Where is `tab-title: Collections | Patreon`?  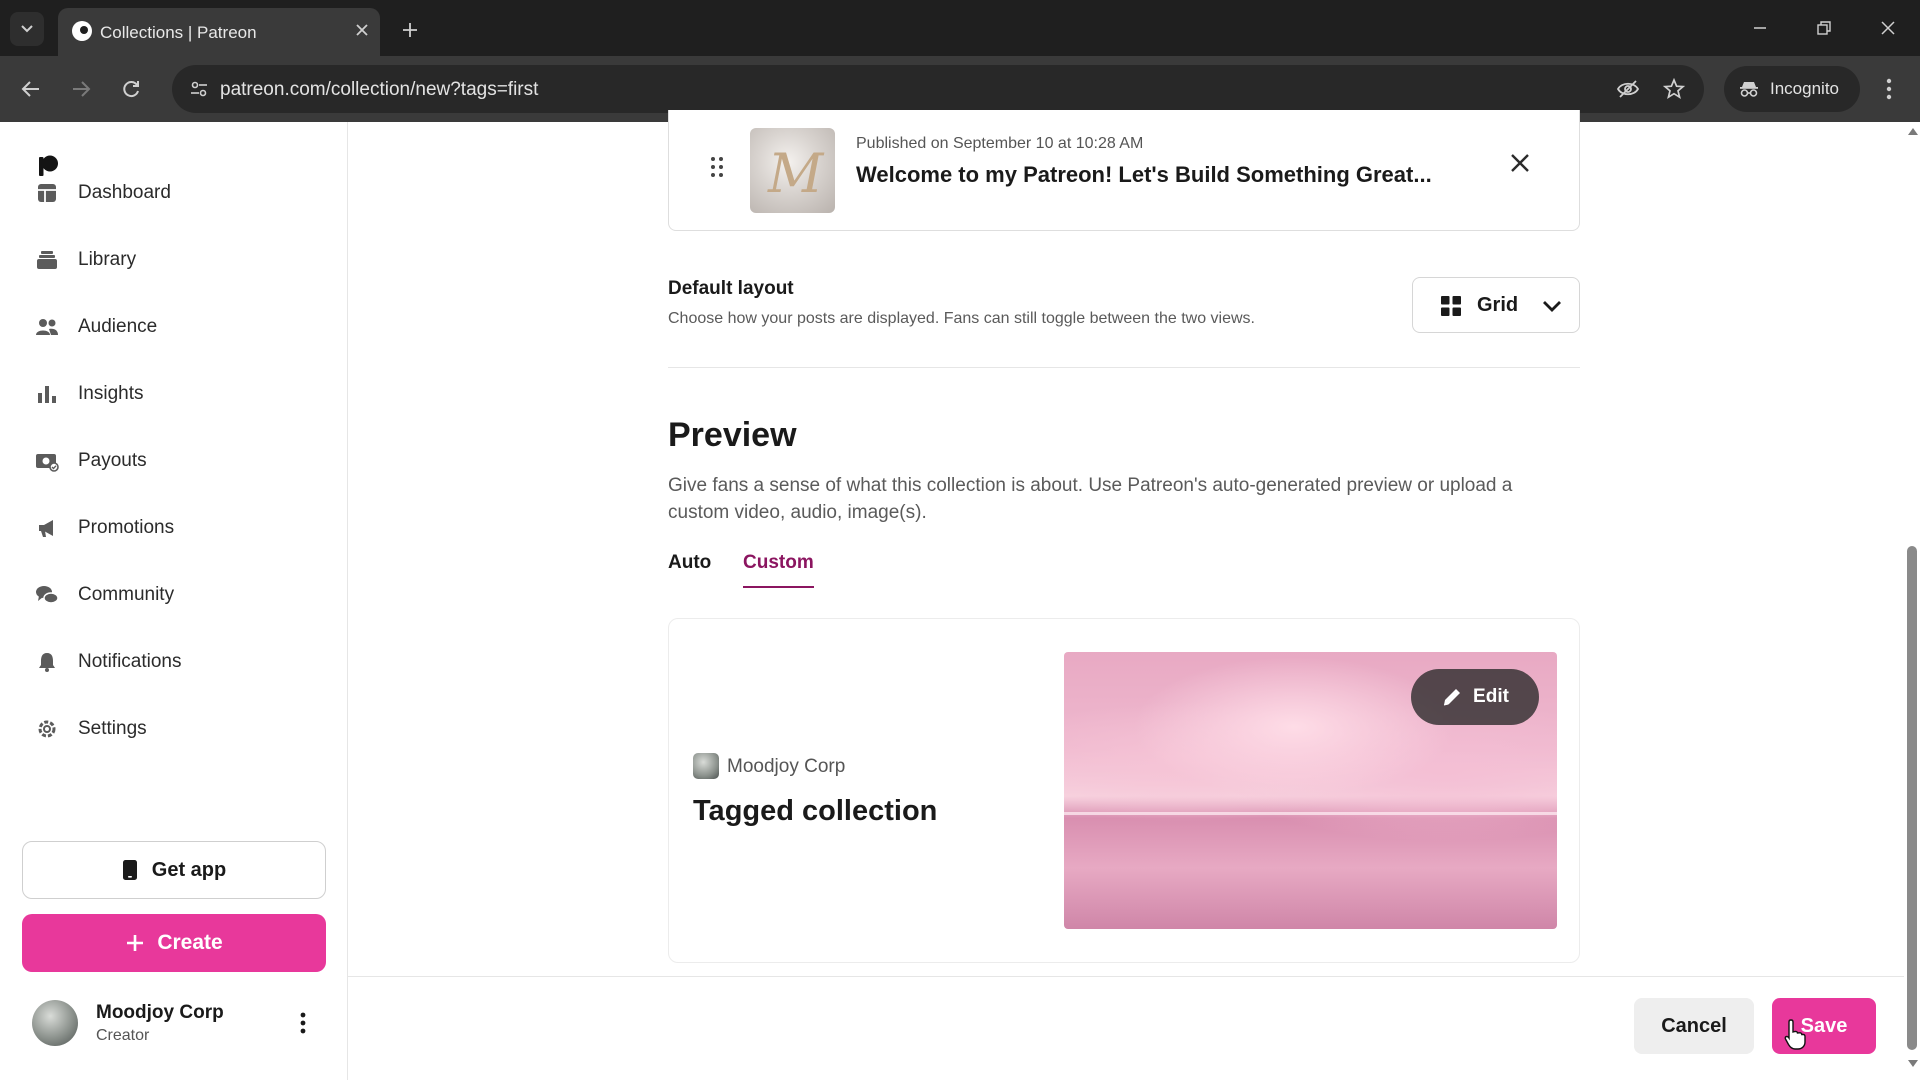 tab-title: Collections | Patreon is located at coordinates (178, 32).